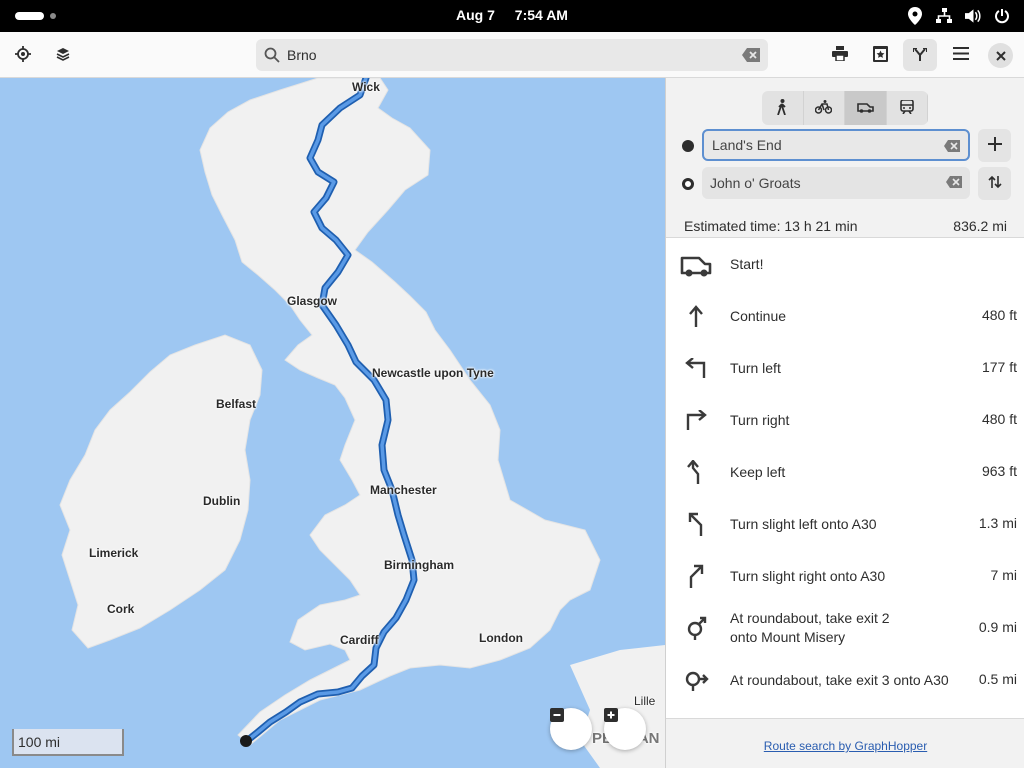  I want to click on step-text: At roundabout, take exit 3 onto A30, so click(839, 680).